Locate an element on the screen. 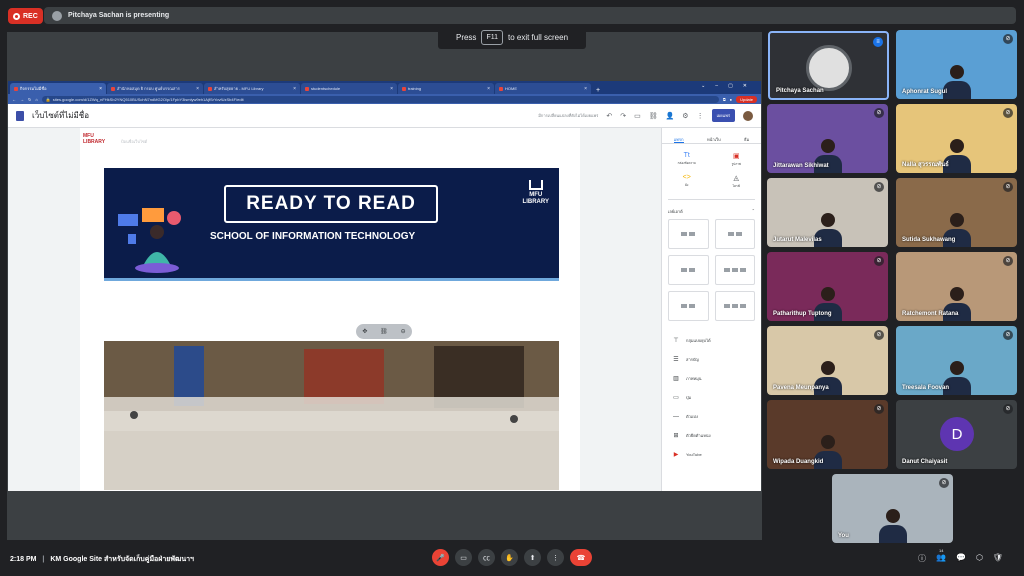 This screenshot has width=1024, height=576. new-tab-button: + is located at coordinates (598, 90).